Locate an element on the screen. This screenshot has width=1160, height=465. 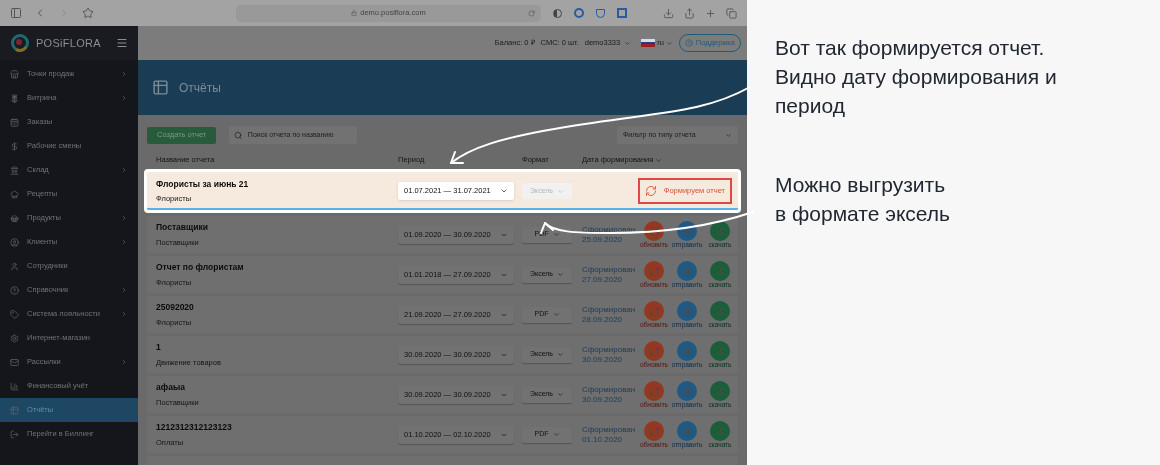
report-title: афаыа is located at coordinates (171, 387).